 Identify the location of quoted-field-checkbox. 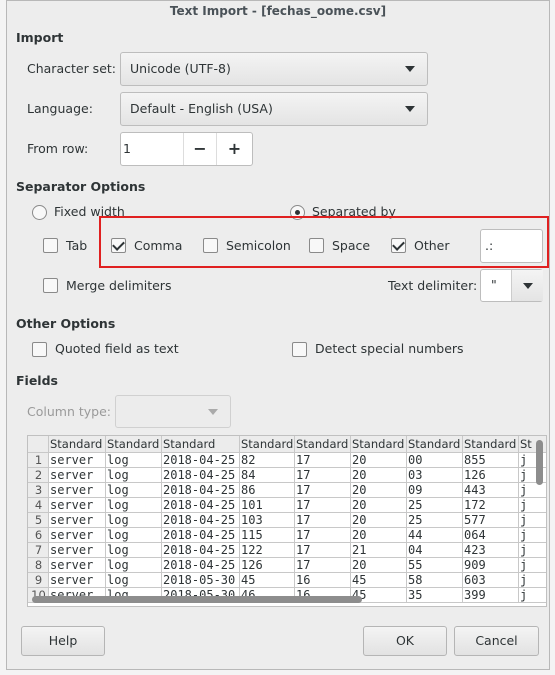
(39, 349).